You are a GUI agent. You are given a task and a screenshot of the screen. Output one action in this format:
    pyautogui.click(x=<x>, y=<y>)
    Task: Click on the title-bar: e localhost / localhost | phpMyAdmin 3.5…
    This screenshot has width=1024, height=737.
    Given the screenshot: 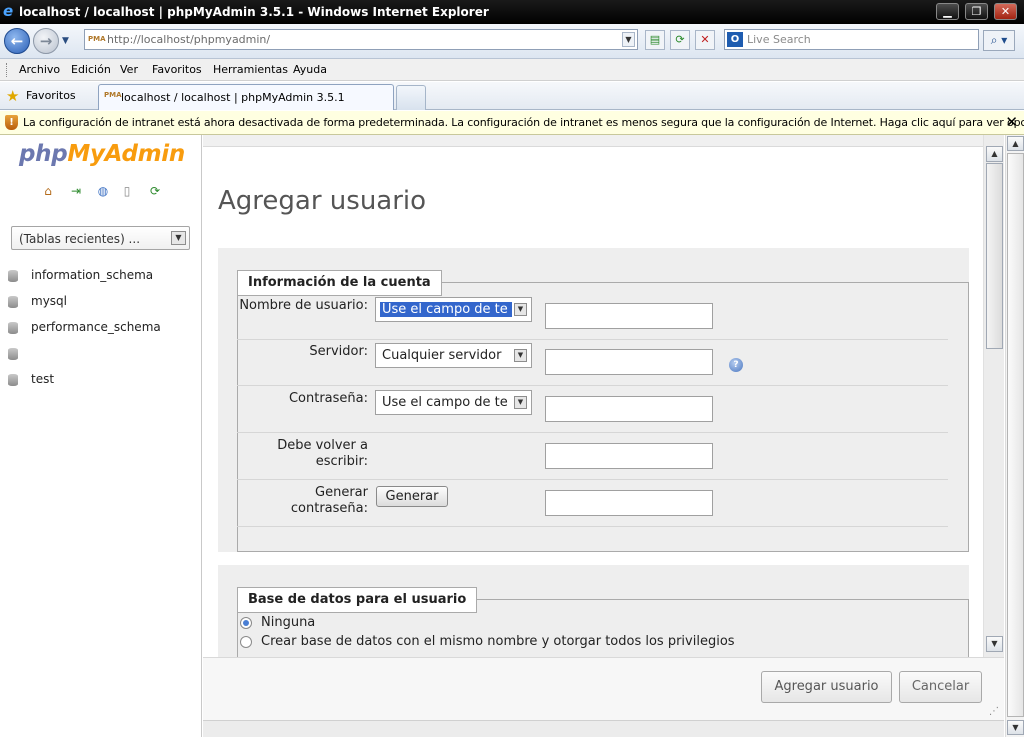 What is the action you would take?
    pyautogui.click(x=512, y=12)
    